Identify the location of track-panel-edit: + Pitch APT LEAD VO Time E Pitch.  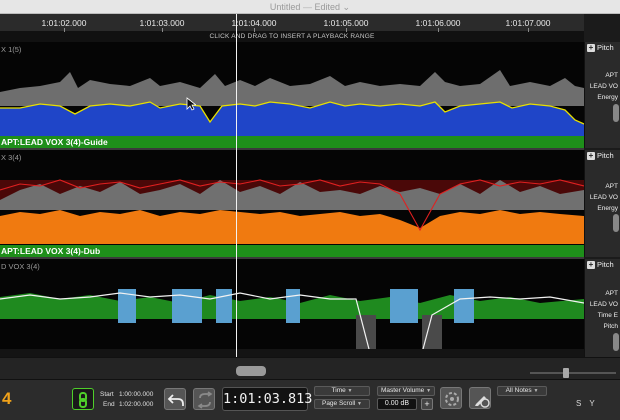
(602, 308).